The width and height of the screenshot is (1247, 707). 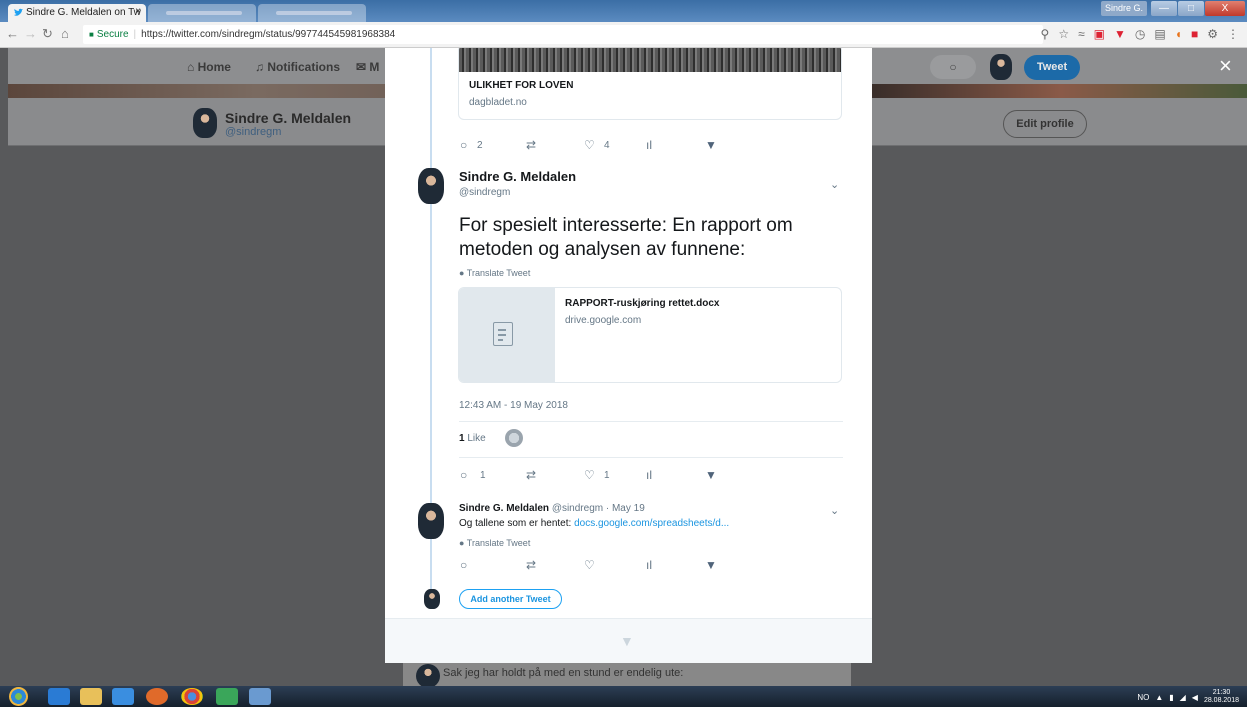 What do you see at coordinates (30, 33) in the screenshot?
I see `forward-arrow-icon: →` at bounding box center [30, 33].